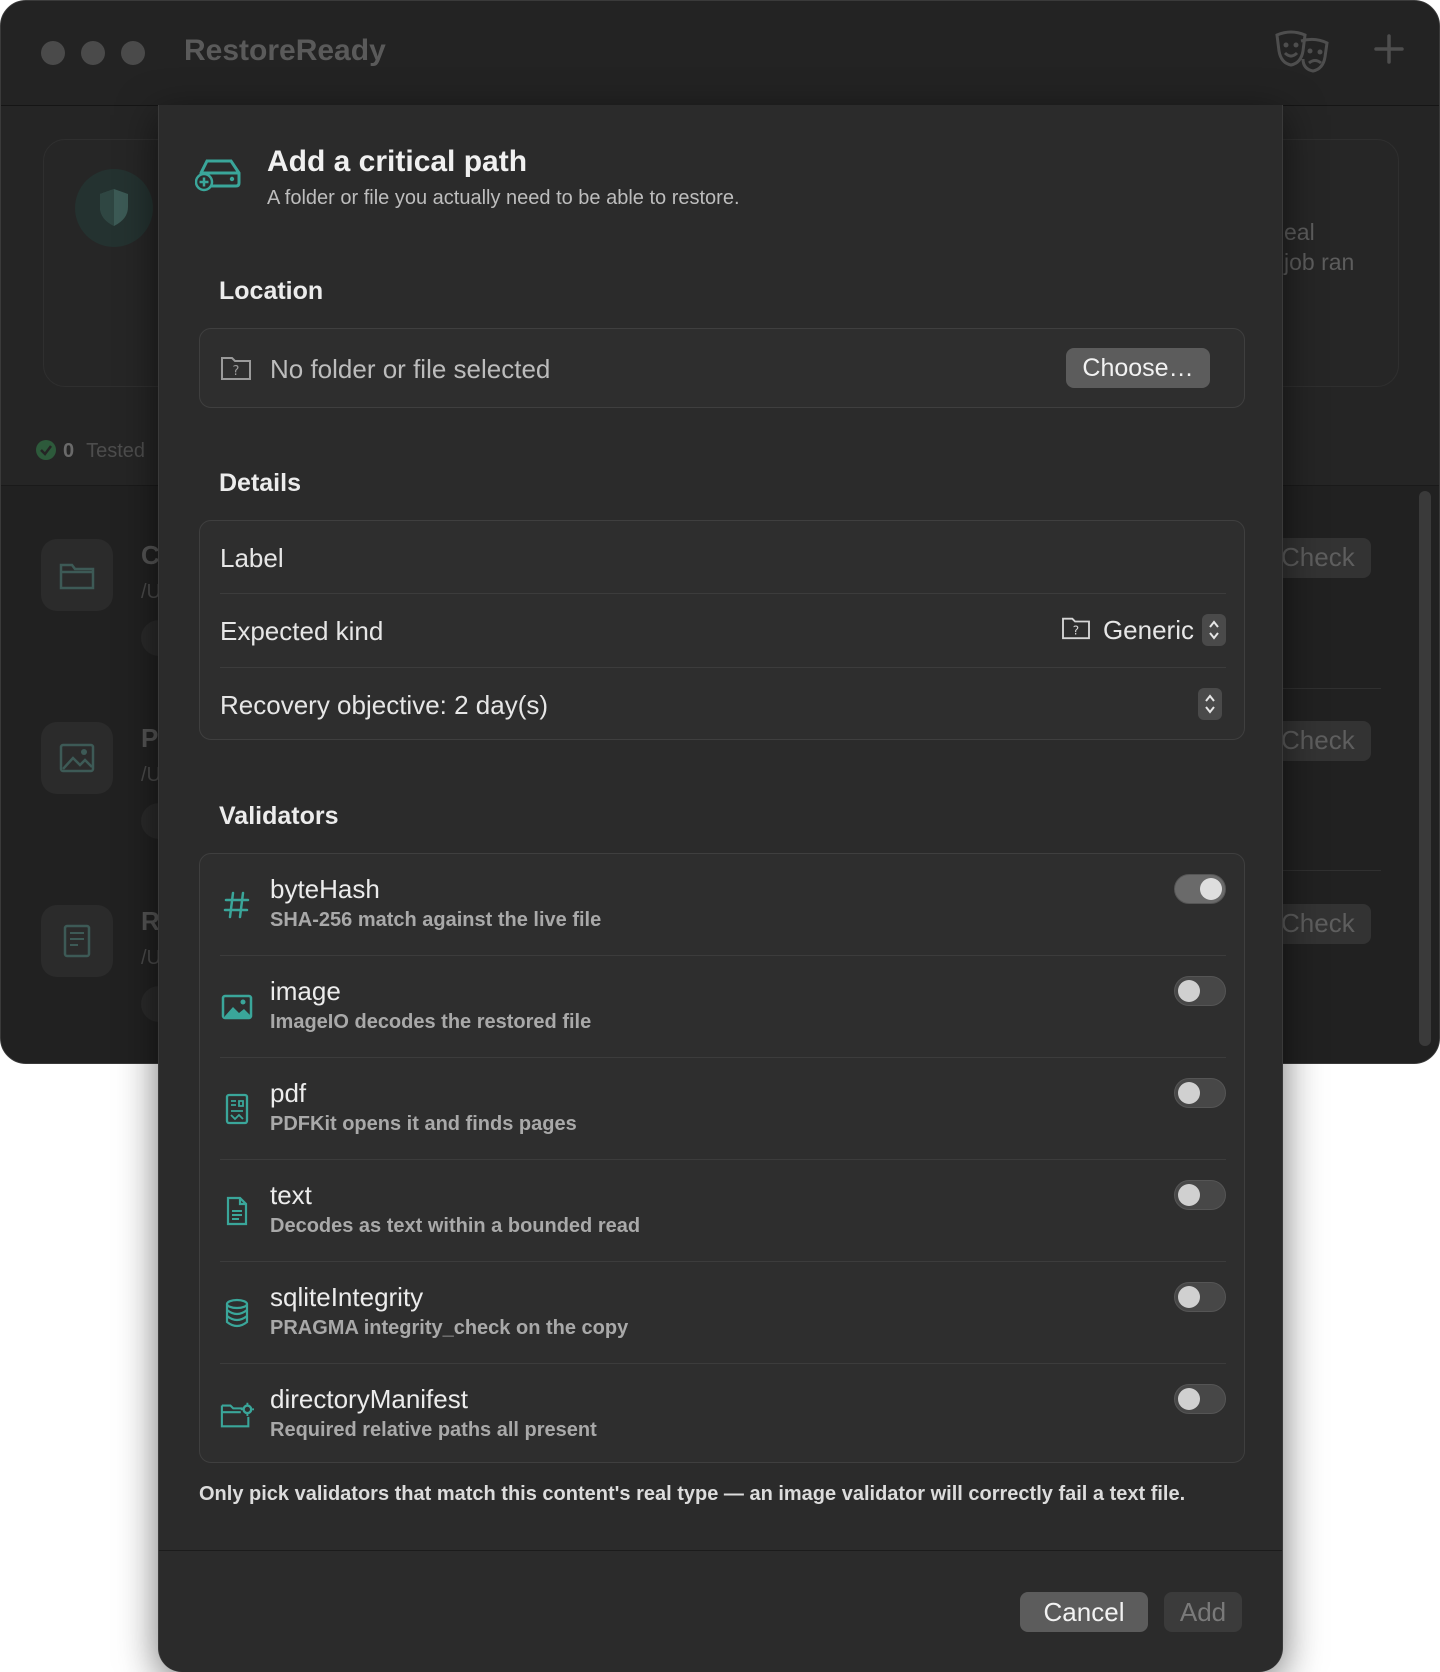  I want to click on expected-kind-picker: ? Generic, so click(1143, 630).